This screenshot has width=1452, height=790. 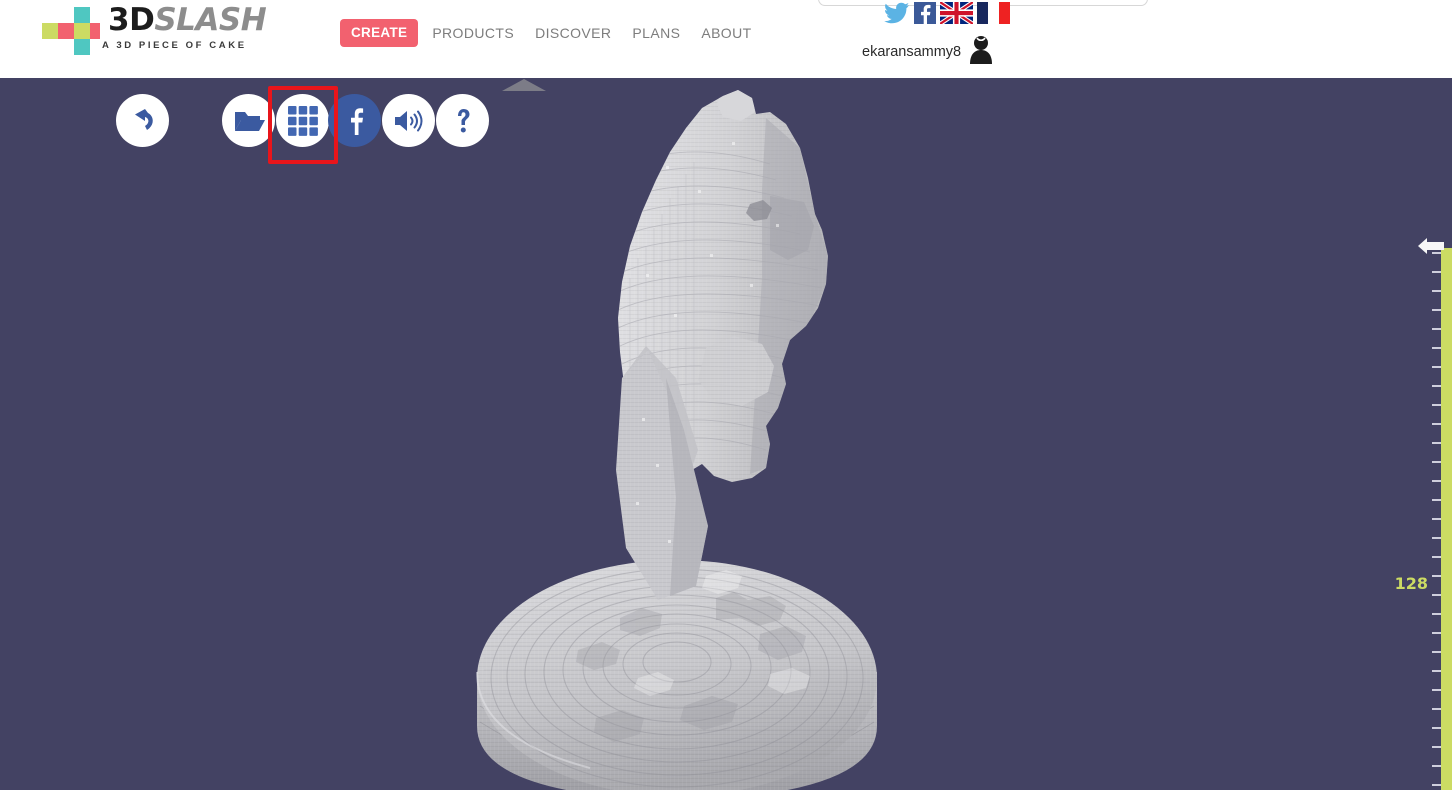 I want to click on user-area: ekaransammy8, so click(x=957, y=35).